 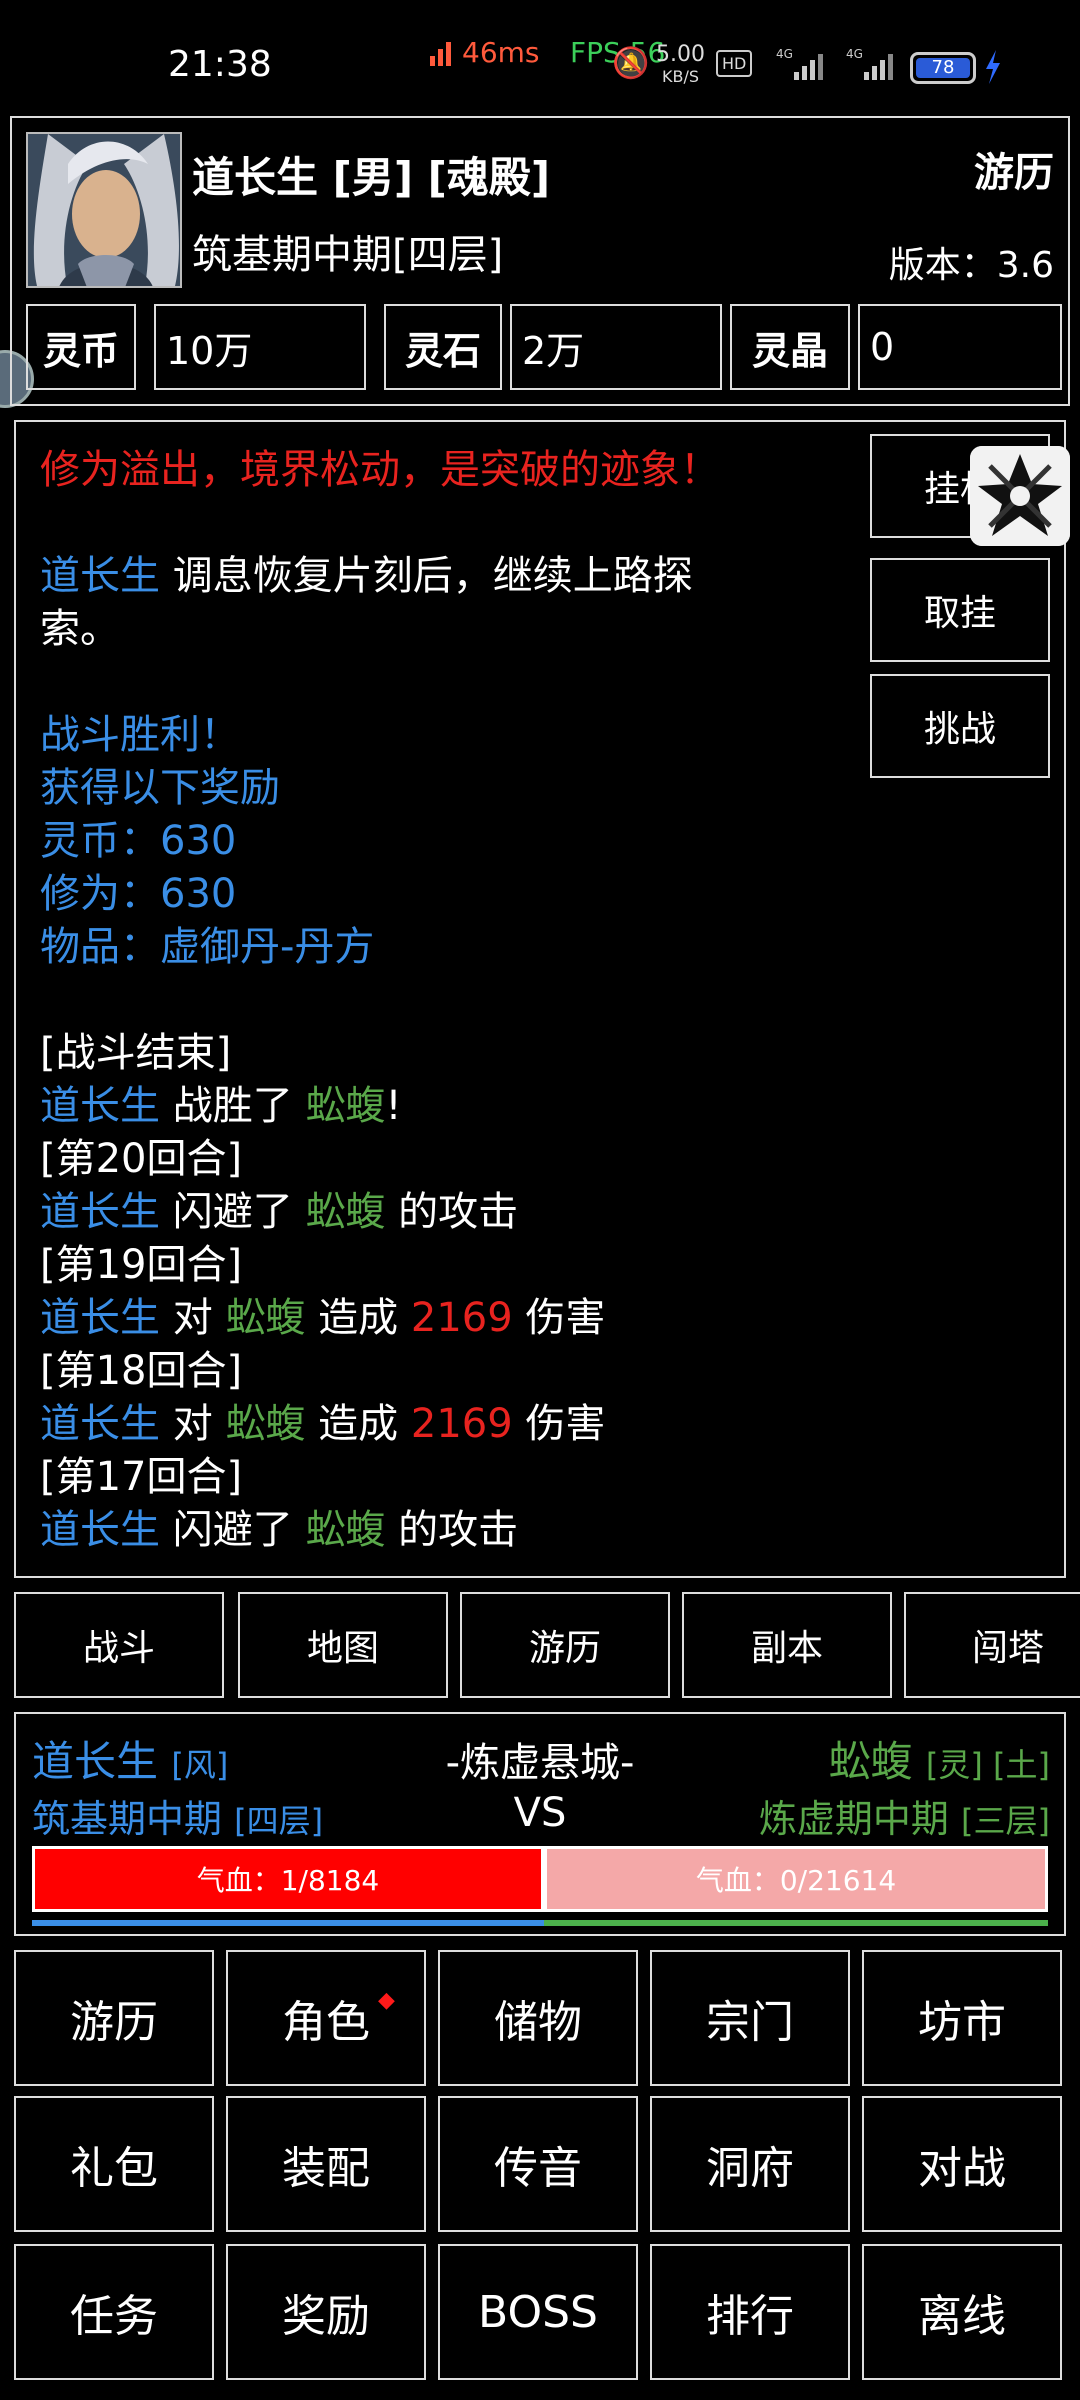 What do you see at coordinates (288, 1923) in the screenshot?
I see `player-energy-bar` at bounding box center [288, 1923].